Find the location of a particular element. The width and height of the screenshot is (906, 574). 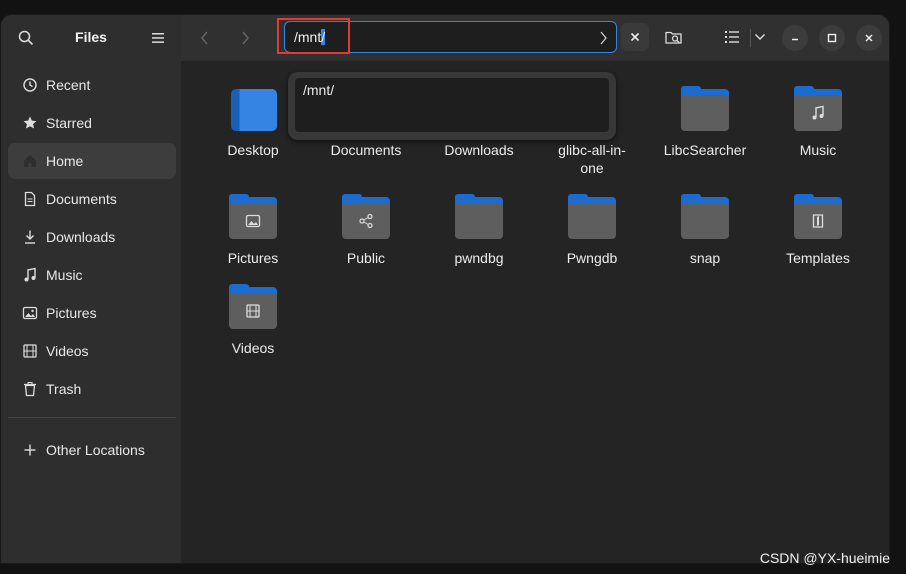

hamburger-icon is located at coordinates (158, 38).